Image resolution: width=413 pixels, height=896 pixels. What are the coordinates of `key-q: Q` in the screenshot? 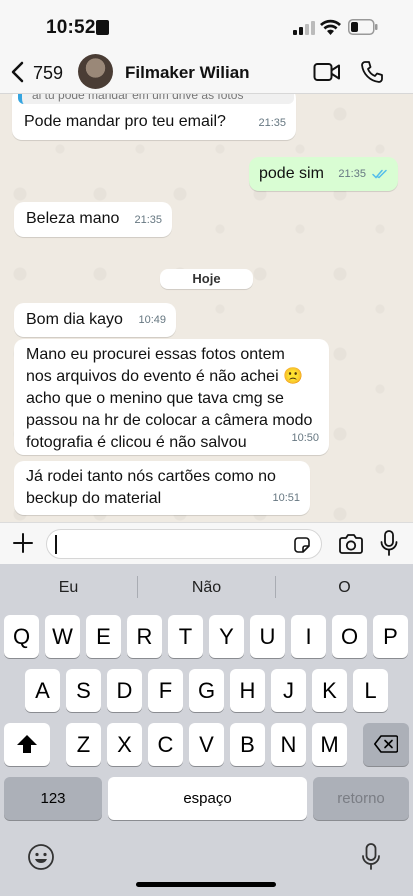 It's located at (21, 636).